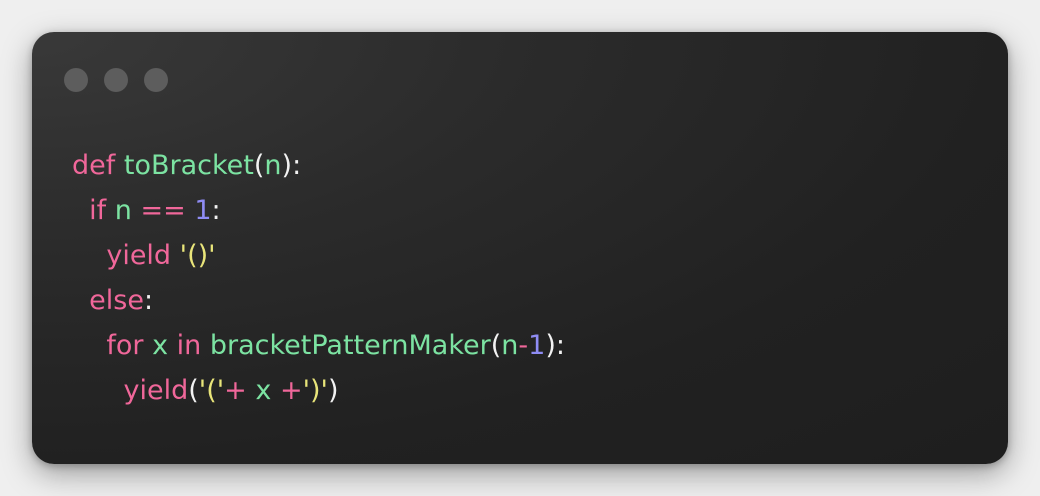 The height and width of the screenshot is (496, 1040). Describe the element at coordinates (523, 345) in the screenshot. I see `code-token: -` at that location.